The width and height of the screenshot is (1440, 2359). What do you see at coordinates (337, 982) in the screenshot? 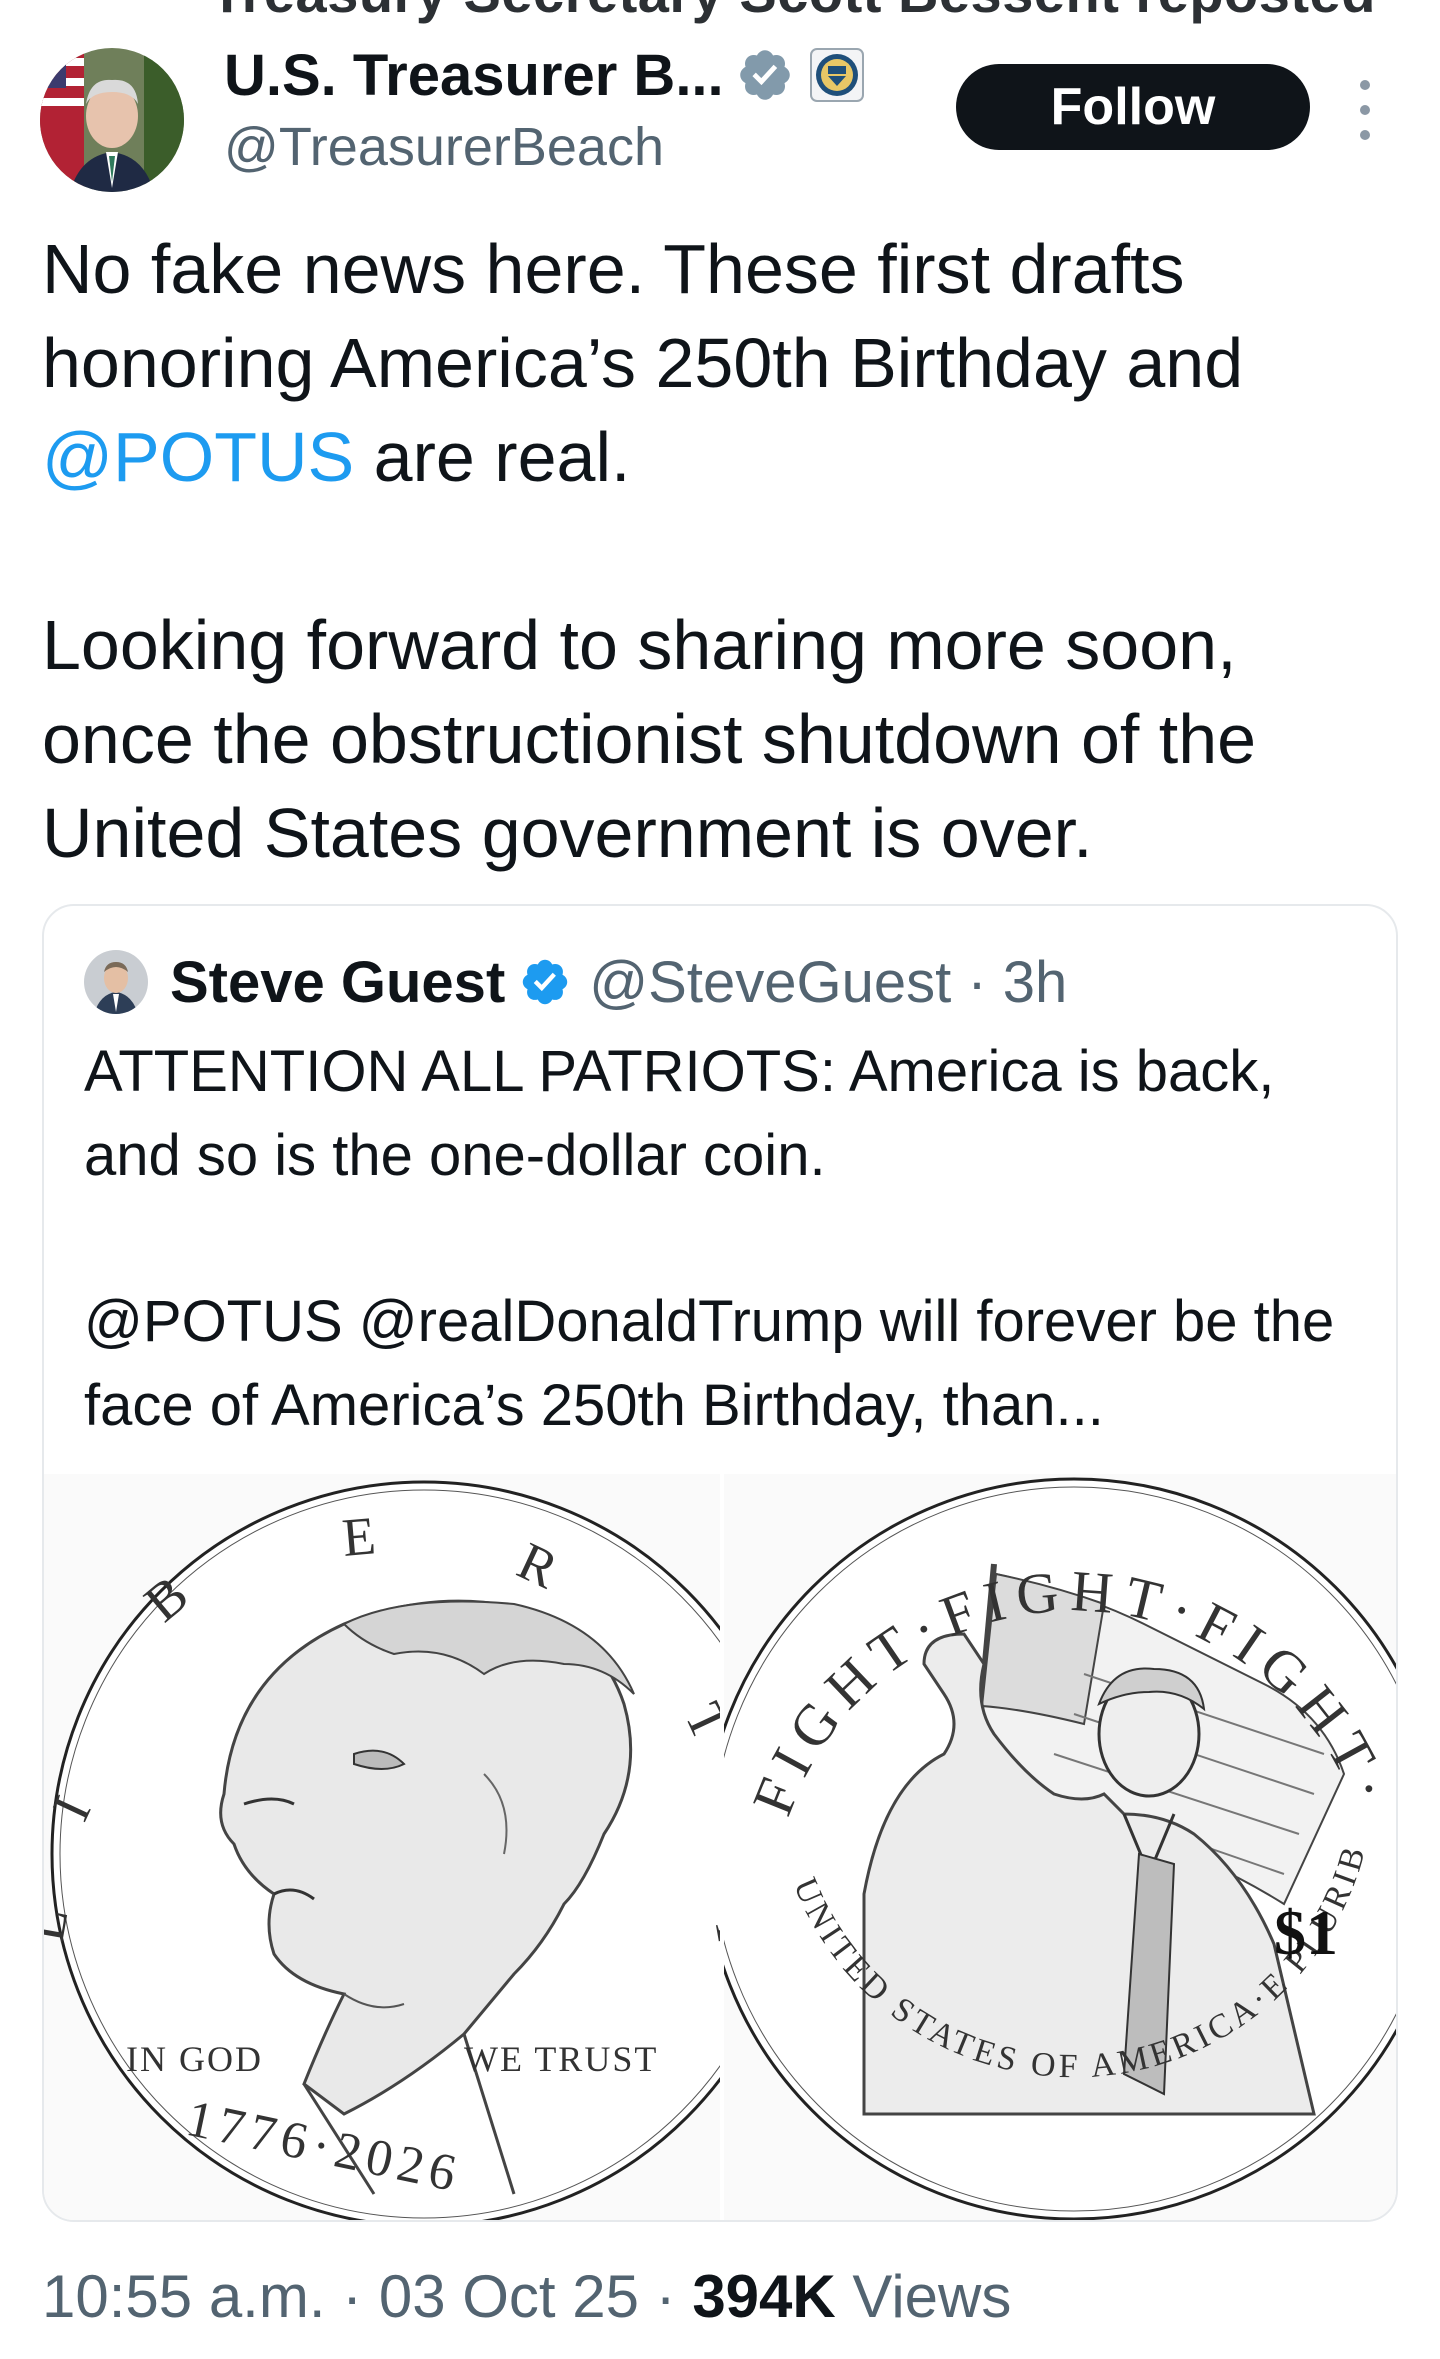
I see `quoted-author-name: Steve Guest` at bounding box center [337, 982].